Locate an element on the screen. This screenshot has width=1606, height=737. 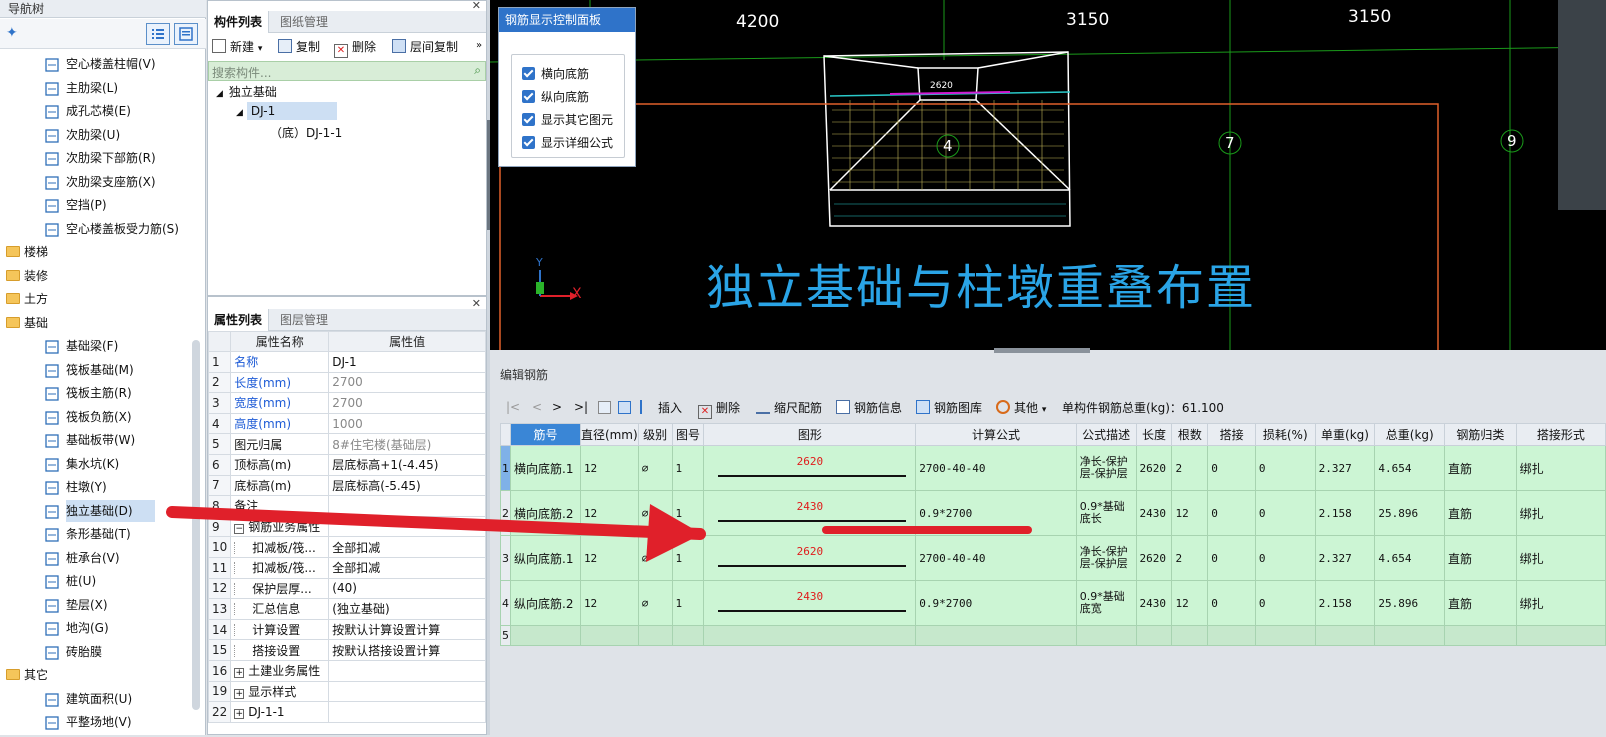
table-row: 5 is located at coordinates (1053, 635).